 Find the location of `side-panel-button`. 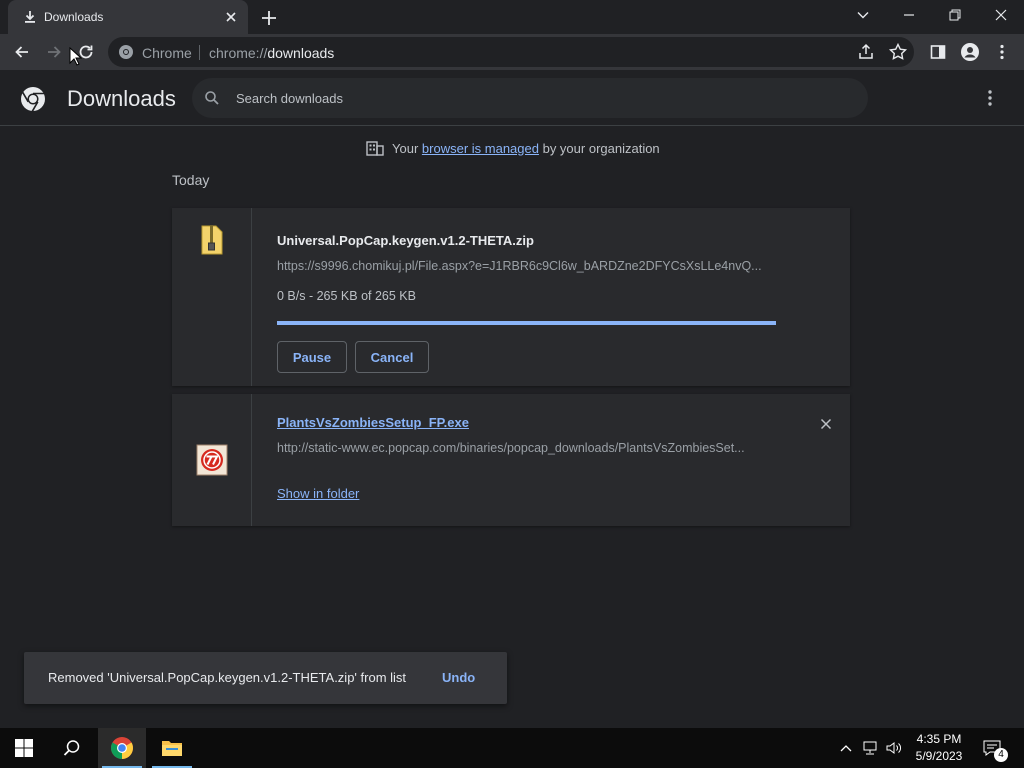

side-panel-button is located at coordinates (938, 52).